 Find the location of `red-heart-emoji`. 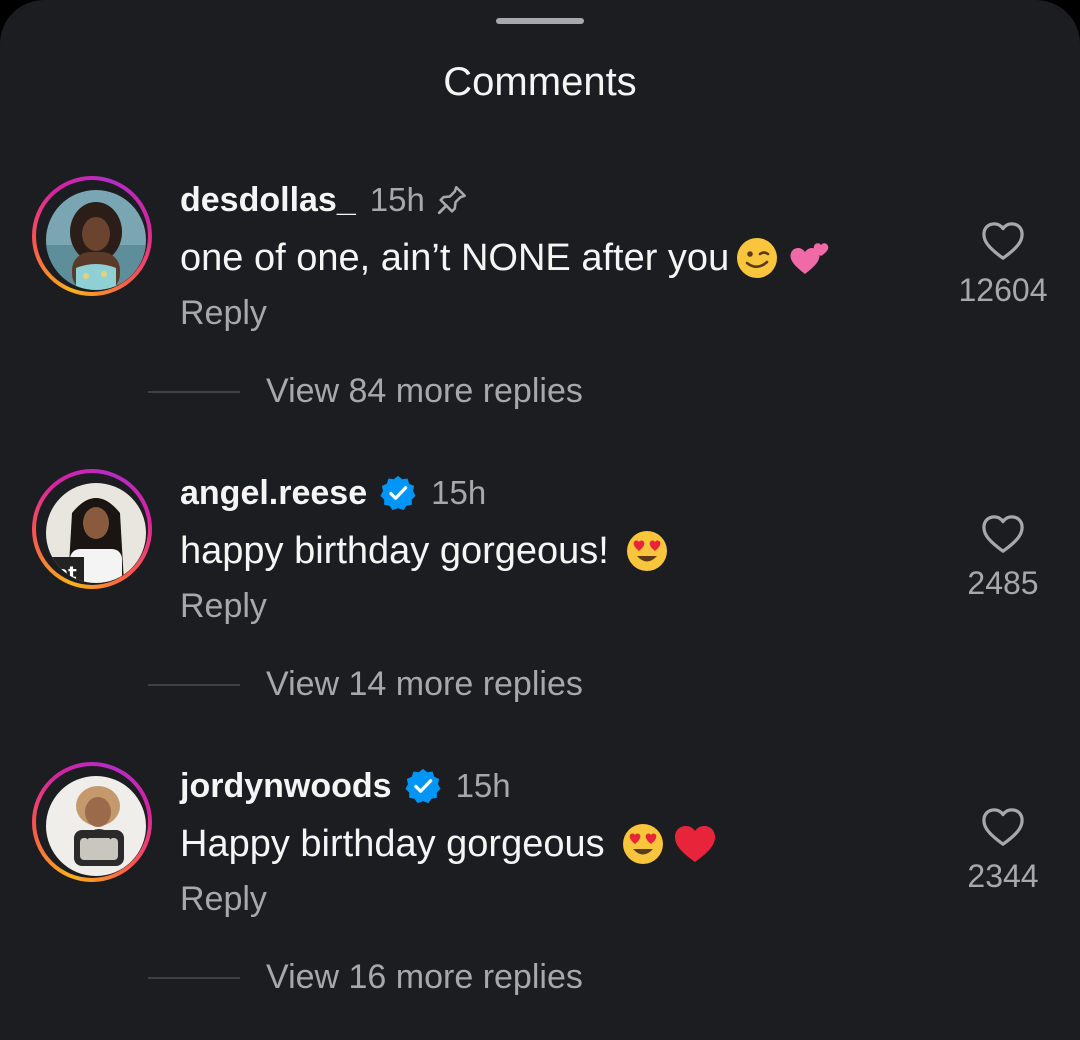

red-heart-emoji is located at coordinates (695, 844).